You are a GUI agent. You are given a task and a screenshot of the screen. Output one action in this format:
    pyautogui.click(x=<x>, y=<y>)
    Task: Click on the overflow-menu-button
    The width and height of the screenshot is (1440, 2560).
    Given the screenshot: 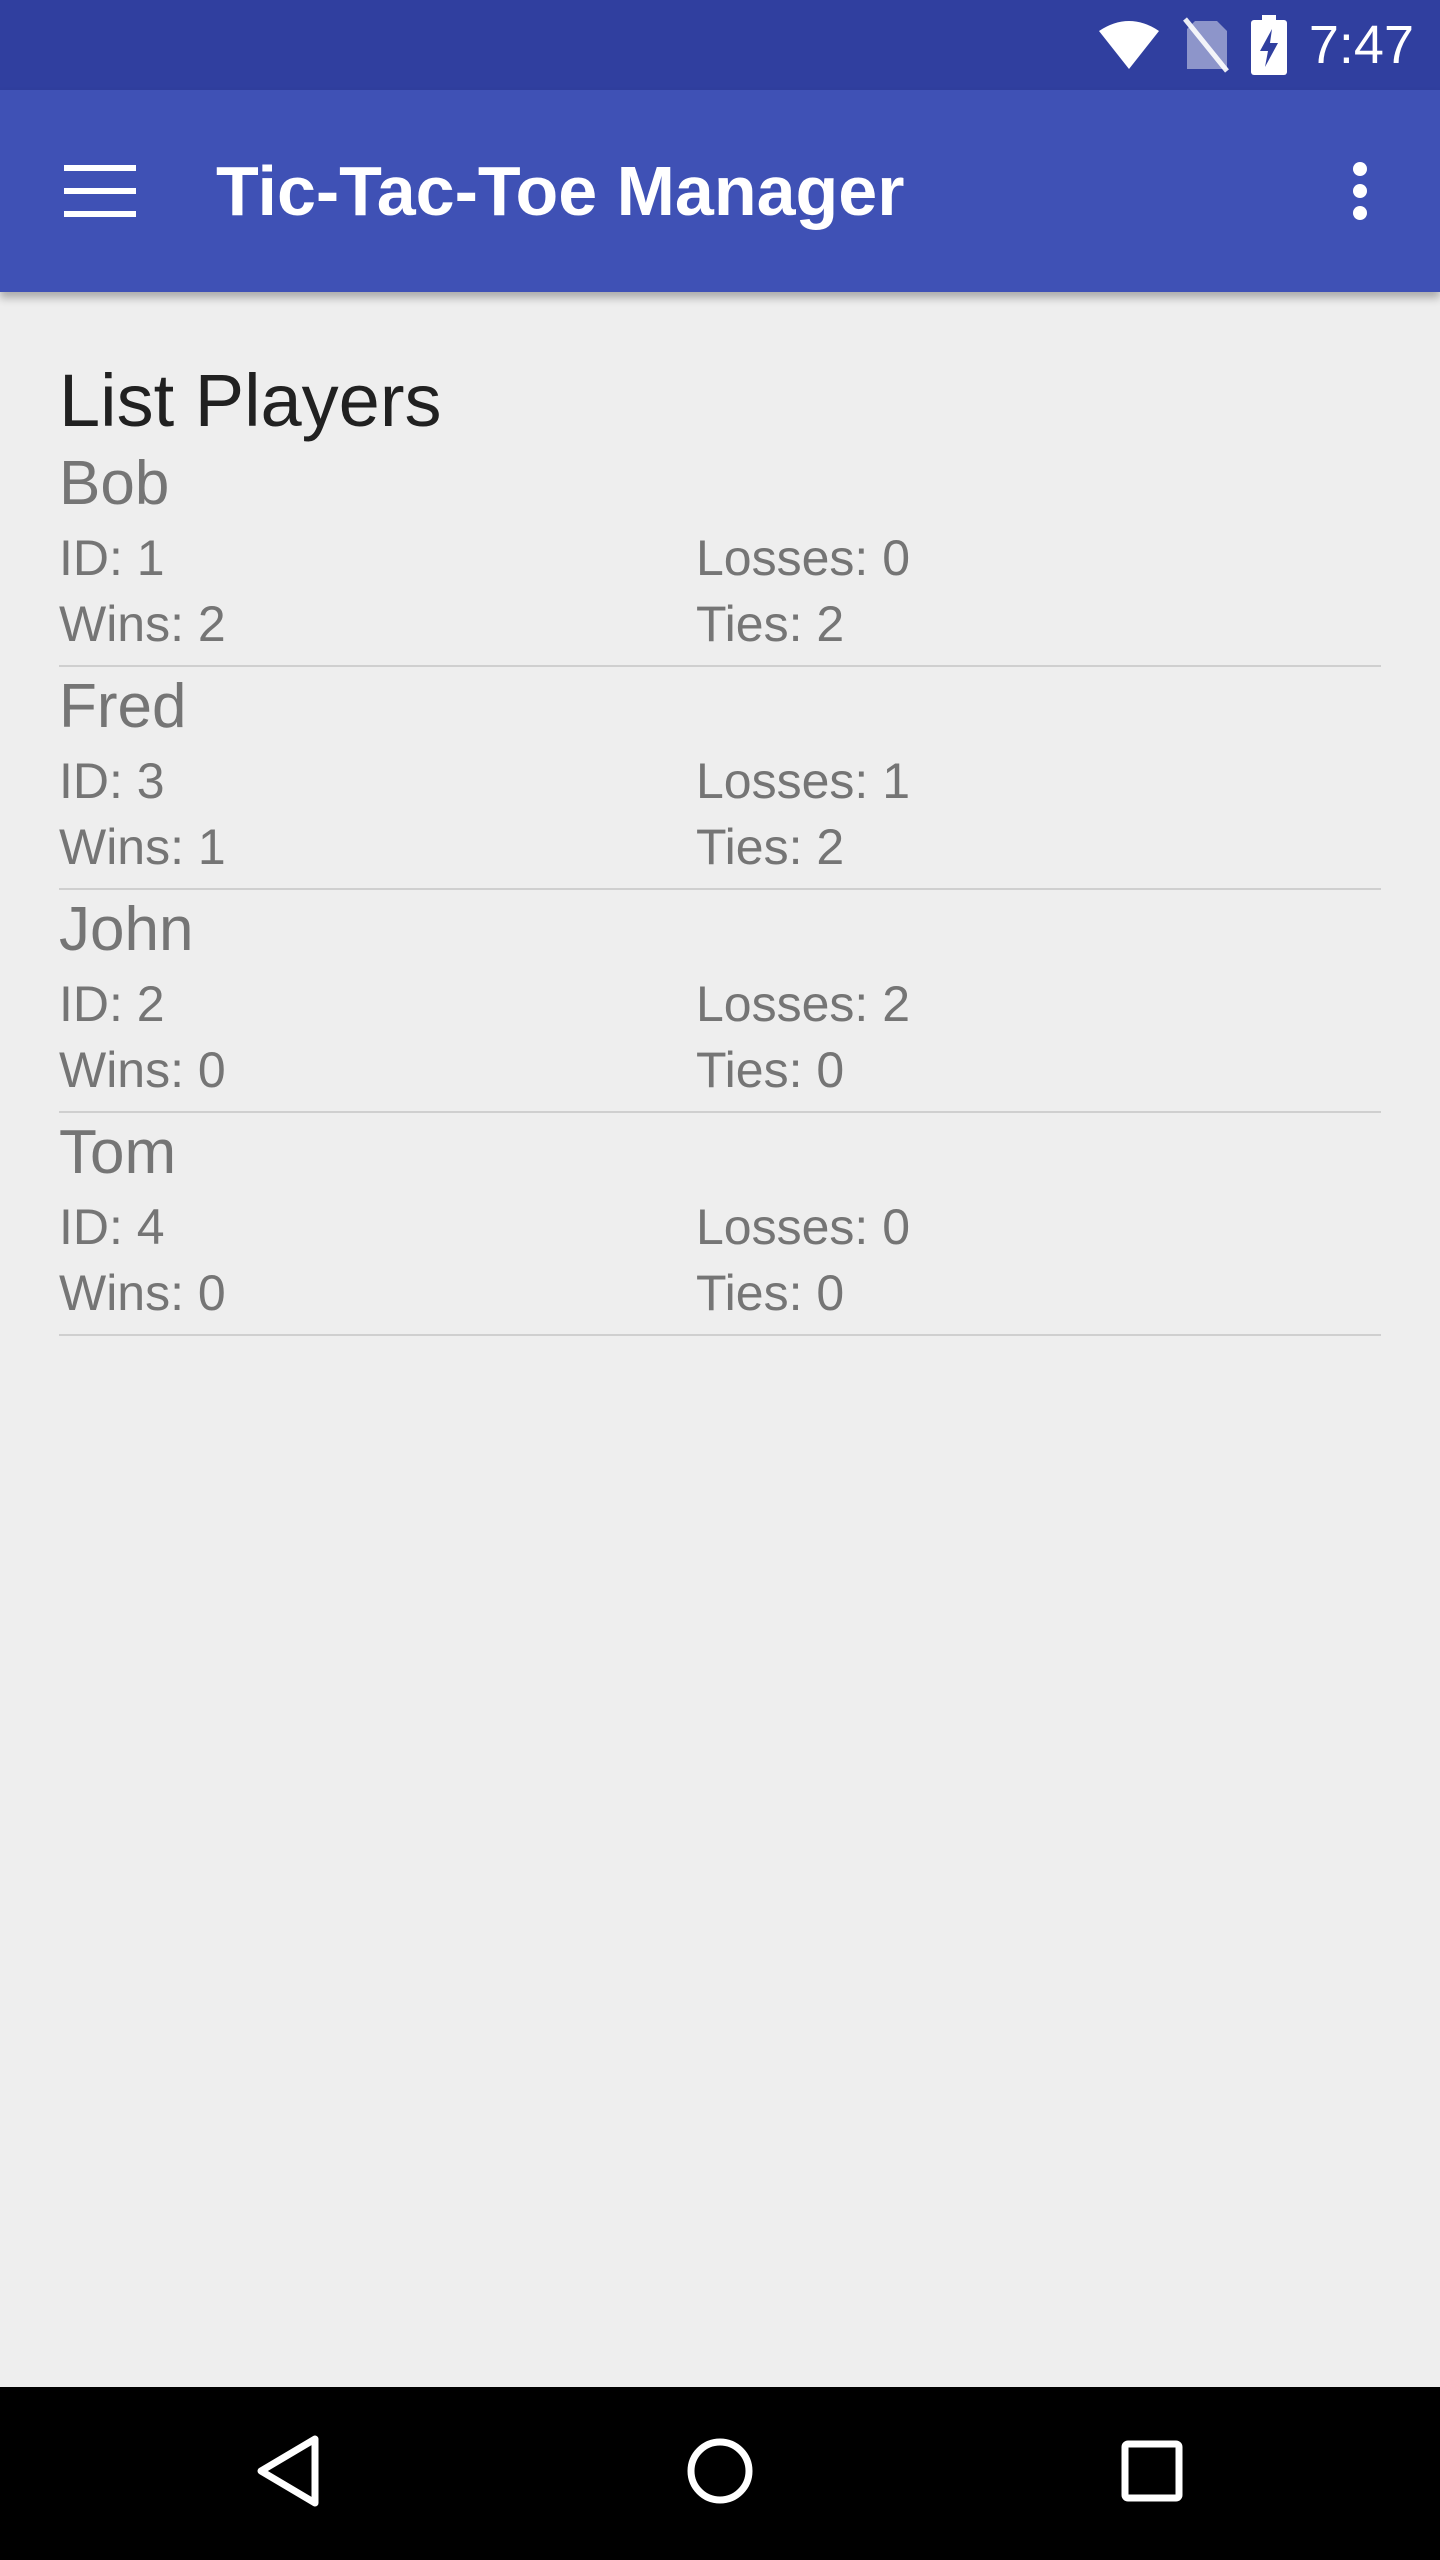 What is the action you would take?
    pyautogui.click(x=1360, y=193)
    